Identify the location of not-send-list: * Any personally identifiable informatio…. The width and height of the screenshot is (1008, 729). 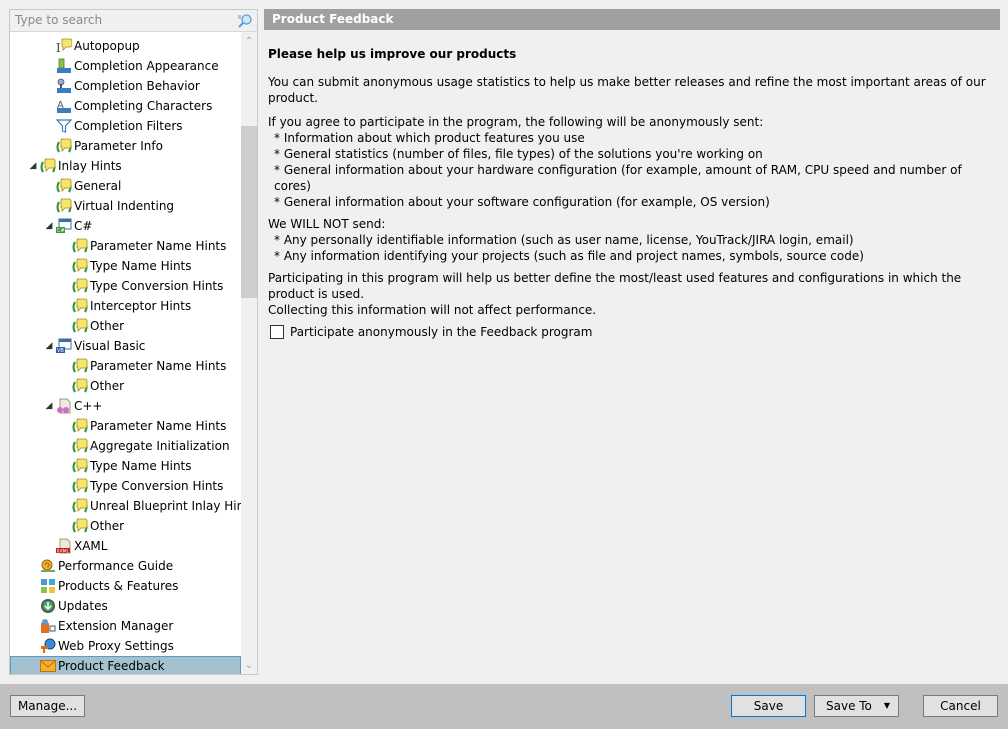
(632, 248).